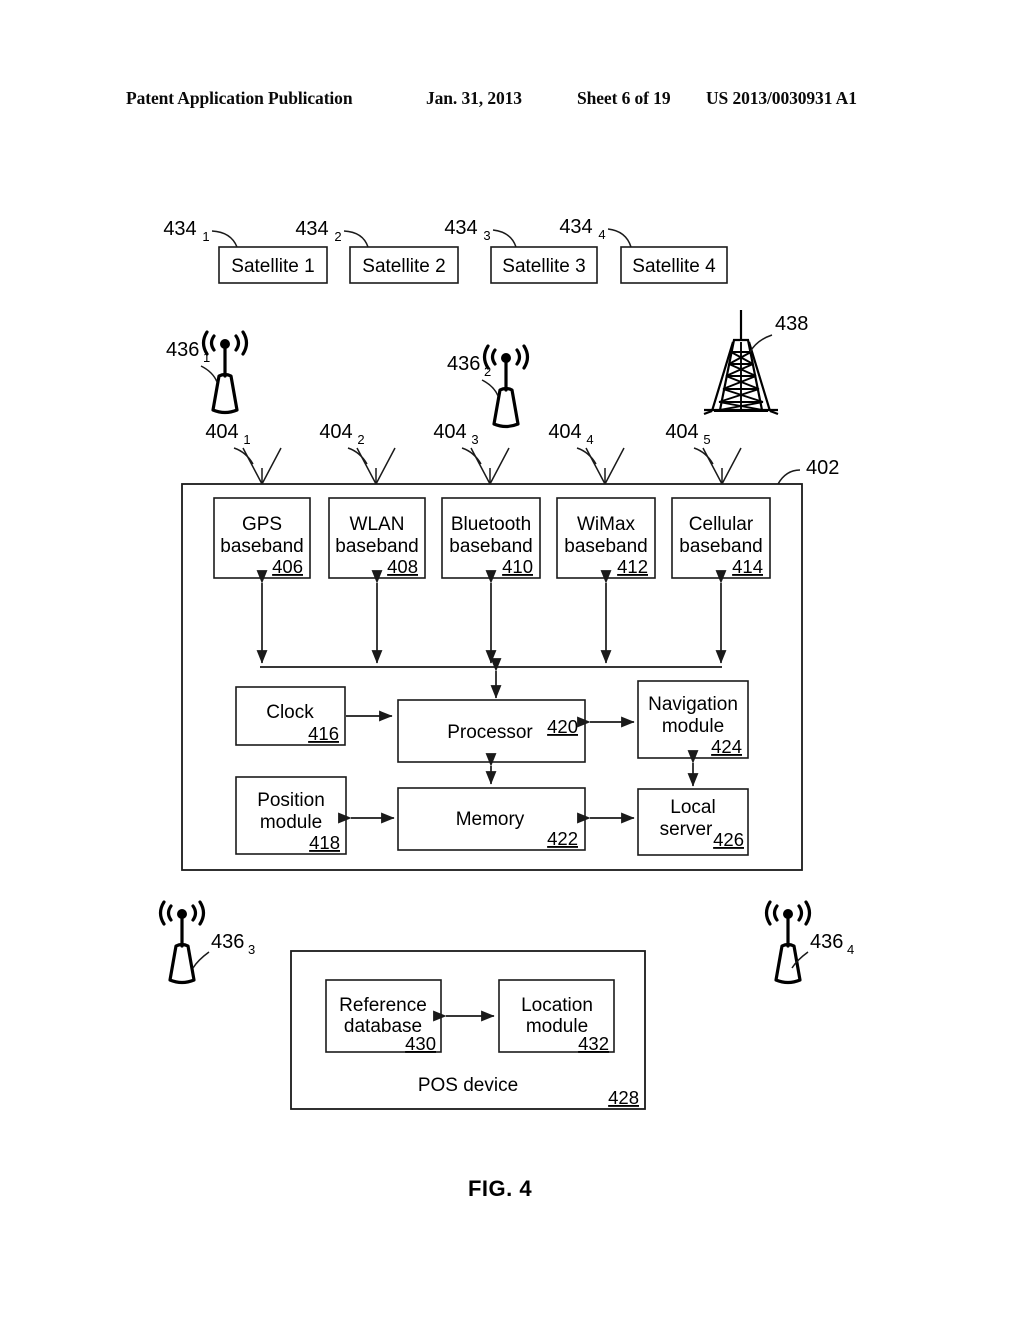 The height and width of the screenshot is (1320, 1024). Describe the element at coordinates (383, 1005) in the screenshot. I see `reference-database-line1: Reference` at that location.